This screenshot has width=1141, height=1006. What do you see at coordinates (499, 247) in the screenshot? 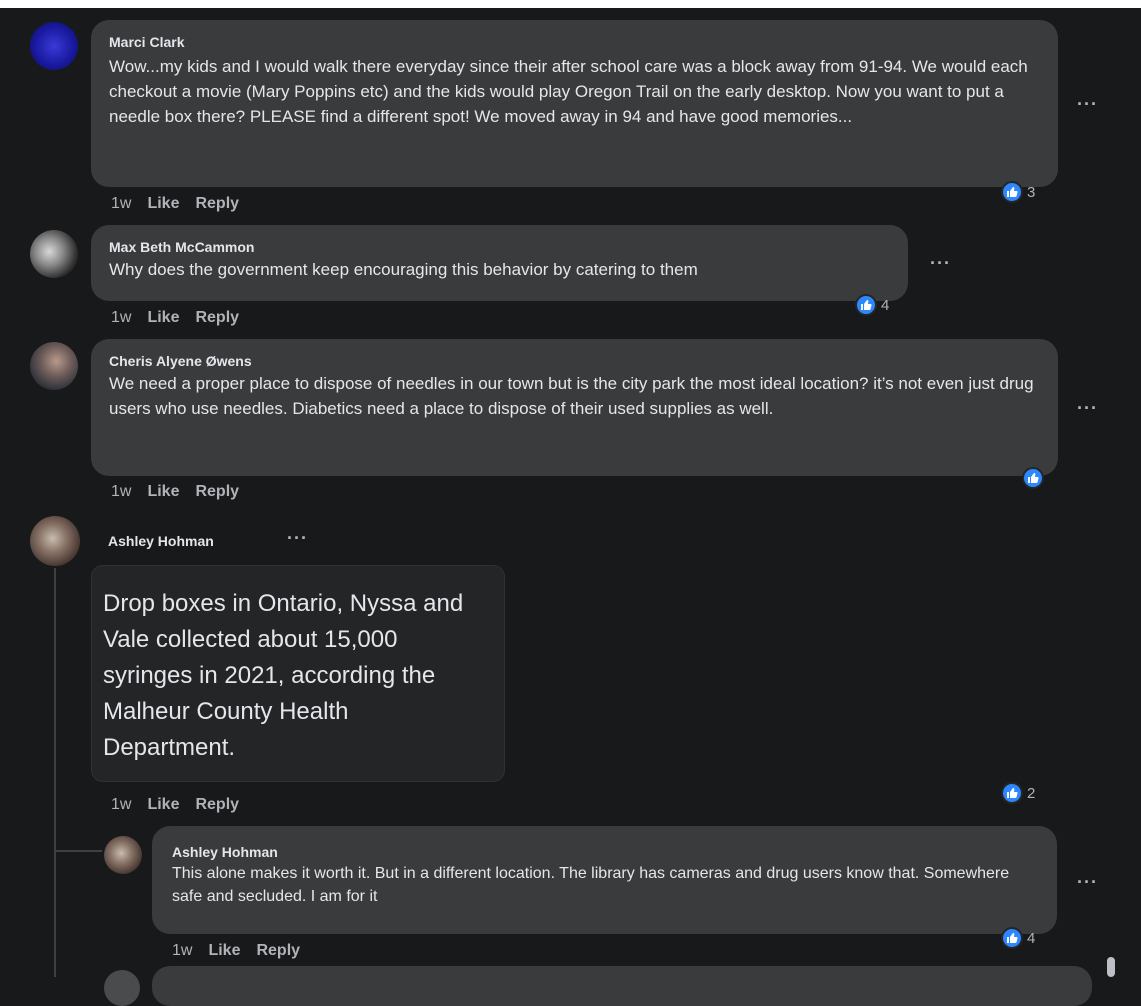
I see `comment-author: Max Beth McCammon` at bounding box center [499, 247].